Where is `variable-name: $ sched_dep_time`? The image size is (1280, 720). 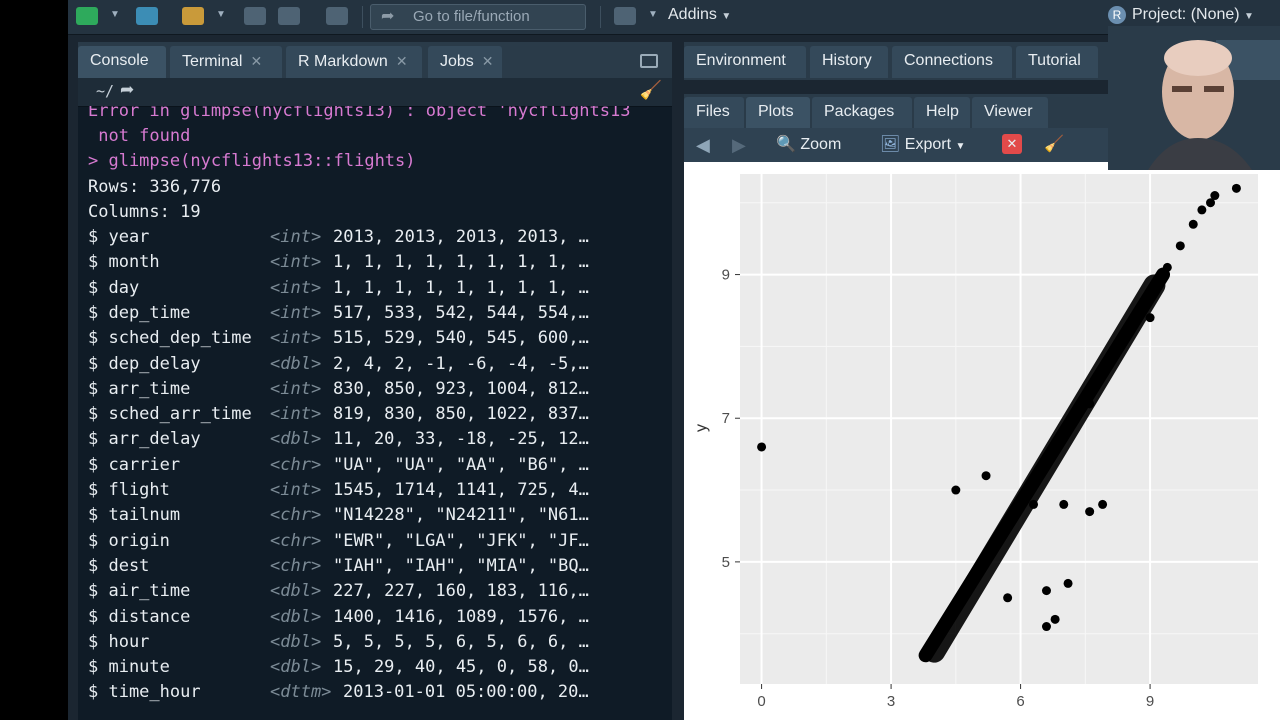 variable-name: $ sched_dep_time is located at coordinates (170, 338).